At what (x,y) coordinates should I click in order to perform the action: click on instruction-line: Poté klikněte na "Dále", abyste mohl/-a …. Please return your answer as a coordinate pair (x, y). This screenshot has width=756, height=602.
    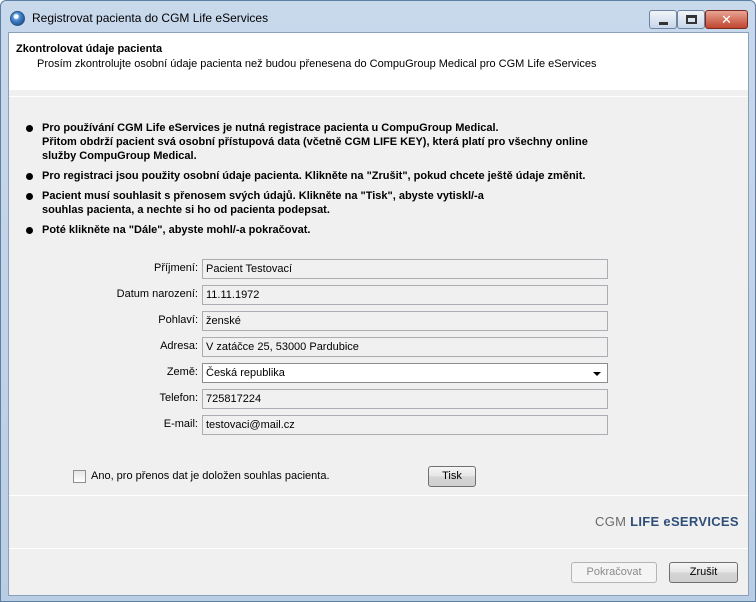
    Looking at the image, I should click on (176, 230).